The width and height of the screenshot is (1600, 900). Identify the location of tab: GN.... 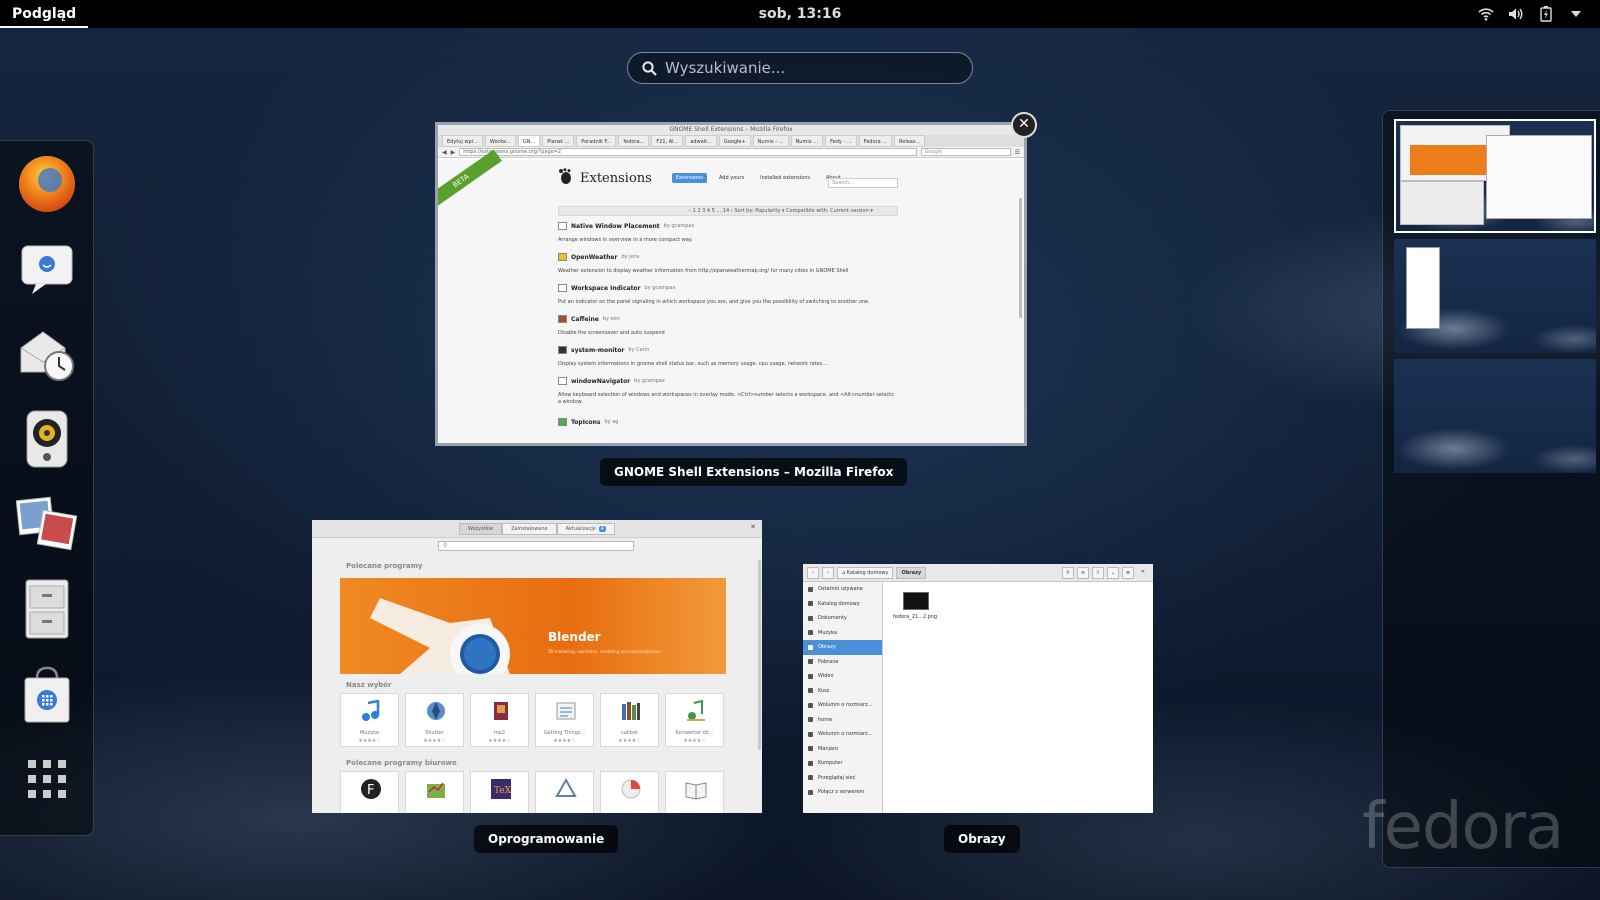
(529, 141).